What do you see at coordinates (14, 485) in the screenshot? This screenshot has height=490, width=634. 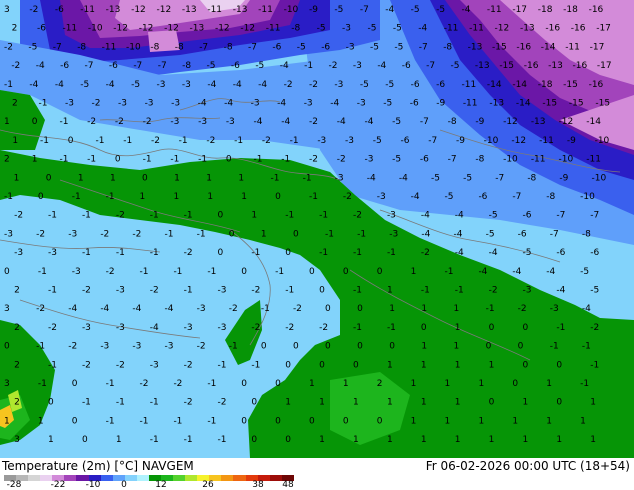 I see `color-scale-tick: -28` at bounding box center [14, 485].